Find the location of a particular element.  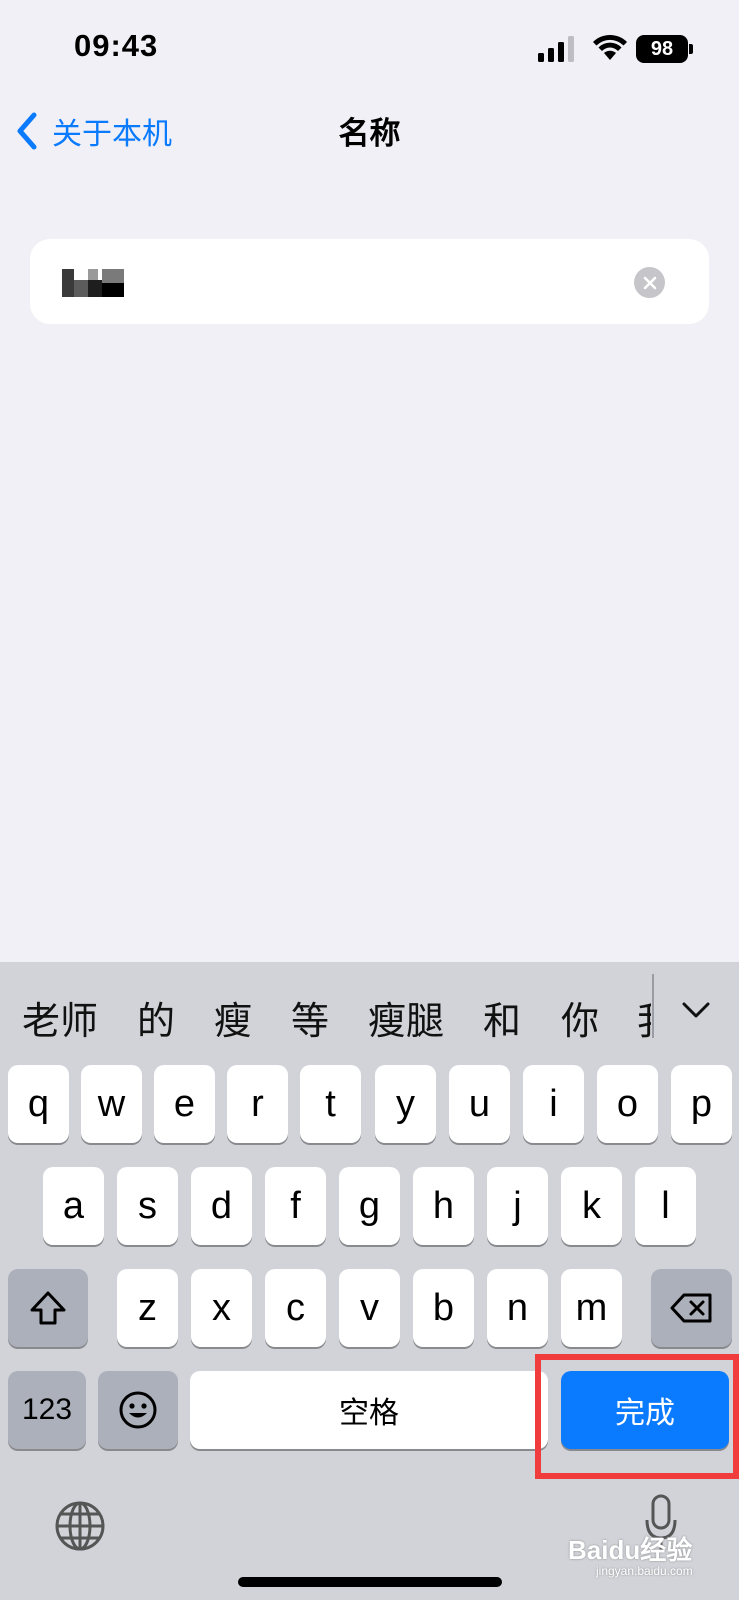

candidate-list: 老师 的 瘦 等 瘦腿 和 你 我 is located at coordinates (325, 1012).